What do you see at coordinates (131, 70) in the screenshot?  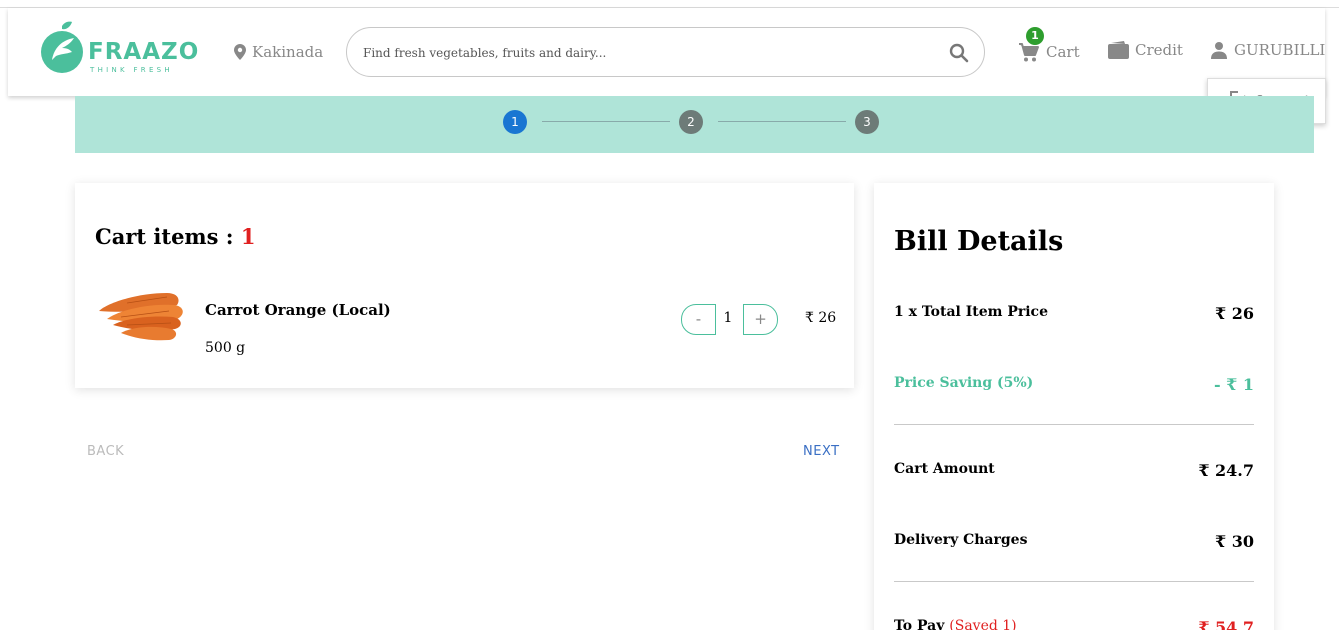 I see `logo-tagline: THINK FRESH` at bounding box center [131, 70].